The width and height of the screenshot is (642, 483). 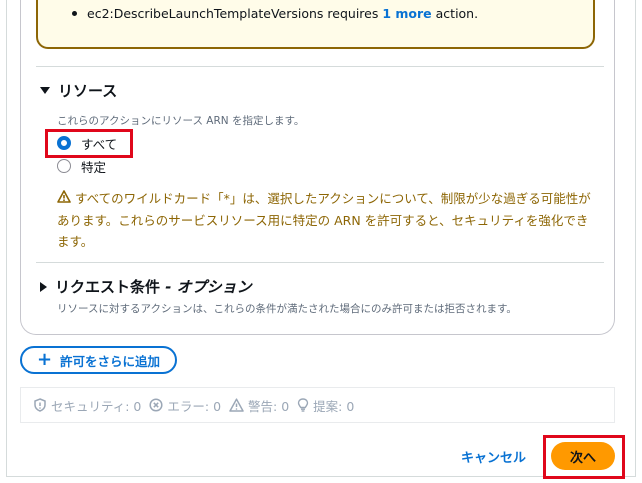 What do you see at coordinates (89, 143) in the screenshot?
I see `highlight-box-all` at bounding box center [89, 143].